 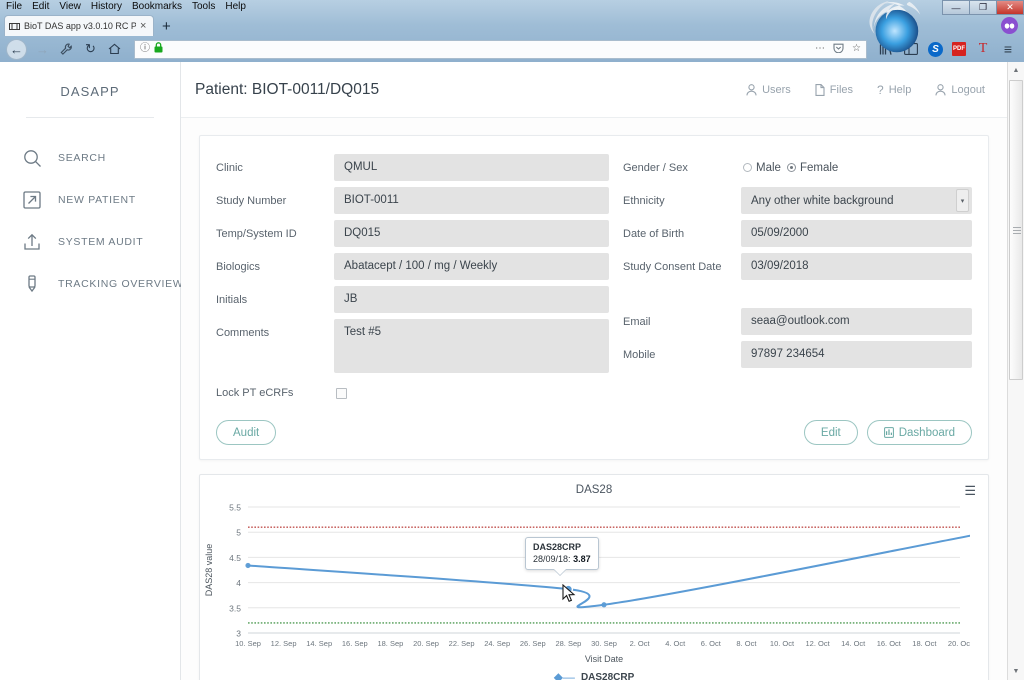 I want to click on site-info-icon: ⓘ, so click(x=145, y=49).